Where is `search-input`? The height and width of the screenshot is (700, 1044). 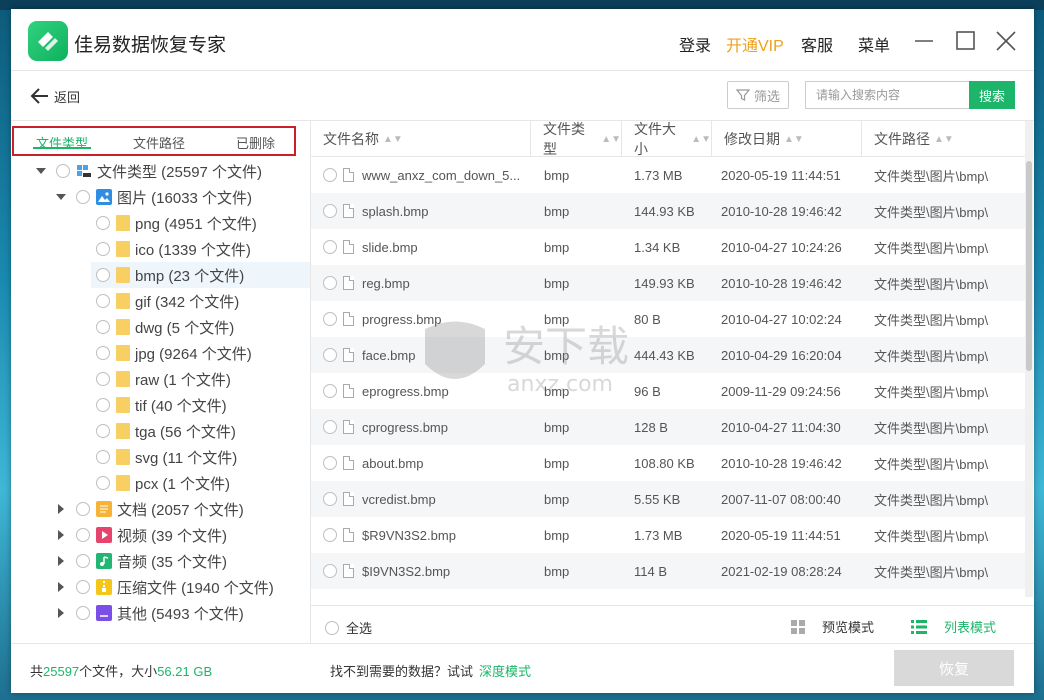
search-input is located at coordinates (887, 95).